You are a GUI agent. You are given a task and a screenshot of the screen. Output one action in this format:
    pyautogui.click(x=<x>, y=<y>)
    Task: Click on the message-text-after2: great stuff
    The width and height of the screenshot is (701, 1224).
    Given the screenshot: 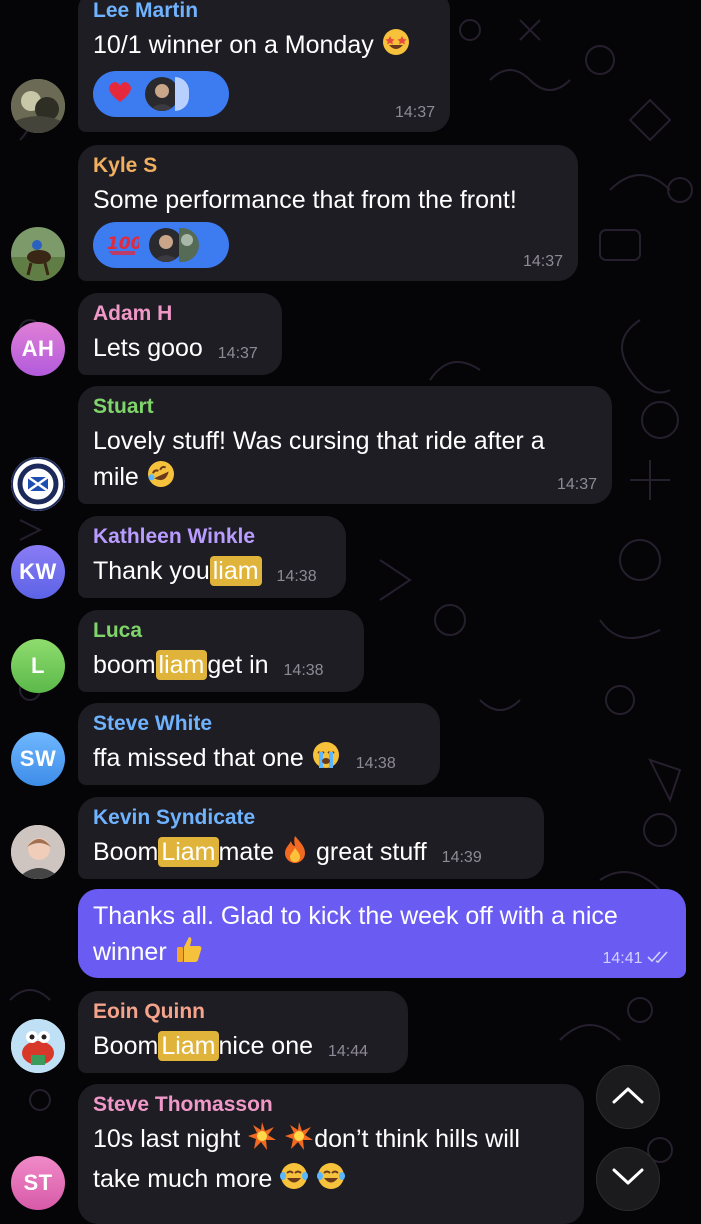 What is the action you would take?
    pyautogui.click(x=371, y=852)
    